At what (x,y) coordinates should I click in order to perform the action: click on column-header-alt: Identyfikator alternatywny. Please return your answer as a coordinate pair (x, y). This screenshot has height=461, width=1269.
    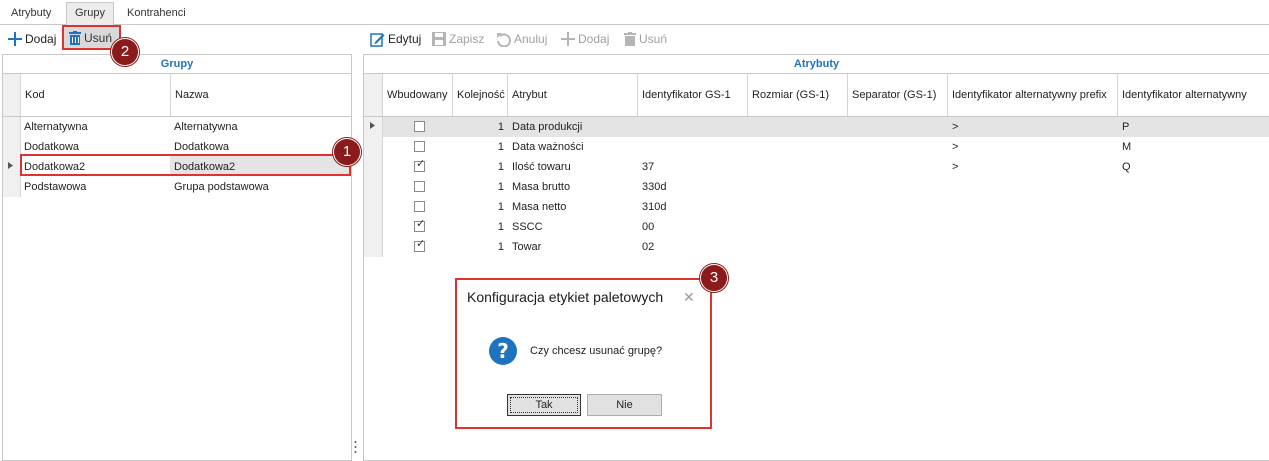
    Looking at the image, I should click on (1193, 95).